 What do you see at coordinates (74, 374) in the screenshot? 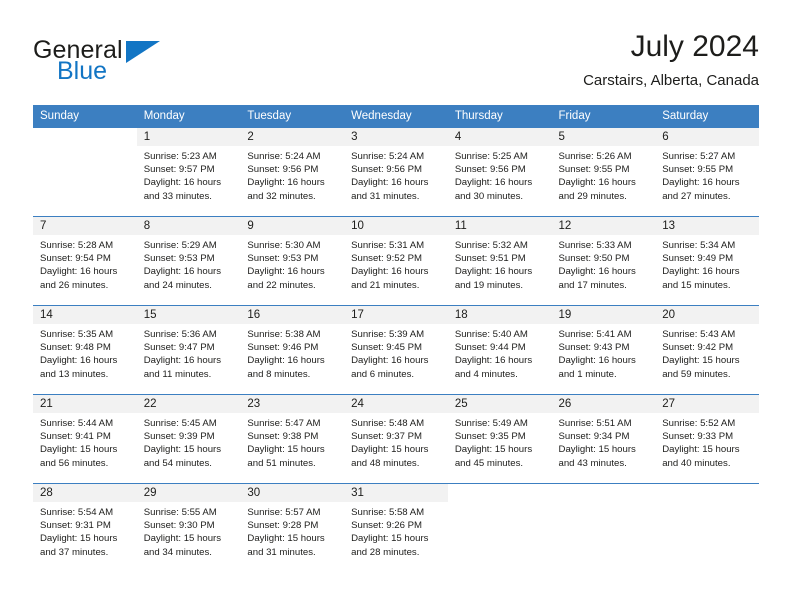
I see `daylight-text-cont: and 13 minutes.` at bounding box center [74, 374].